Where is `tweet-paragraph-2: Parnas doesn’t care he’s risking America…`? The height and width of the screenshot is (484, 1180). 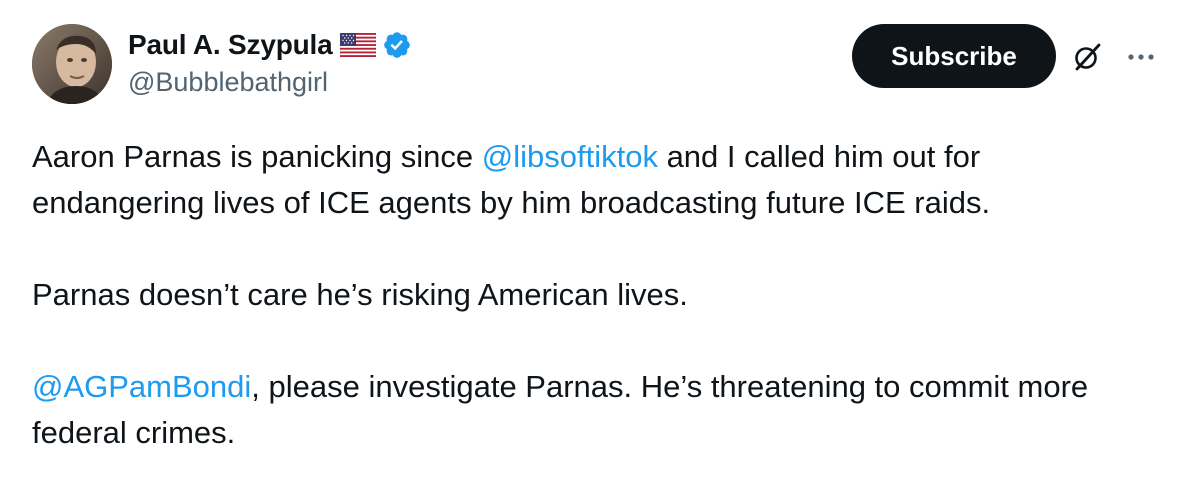 tweet-paragraph-2: Parnas doesn’t care he’s risking America… is located at coordinates (360, 294).